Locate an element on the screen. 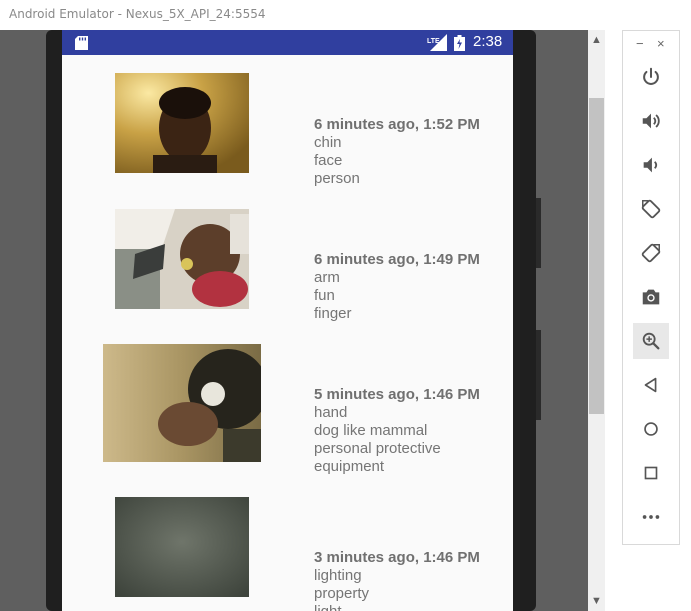  more-icon is located at coordinates (651, 517).